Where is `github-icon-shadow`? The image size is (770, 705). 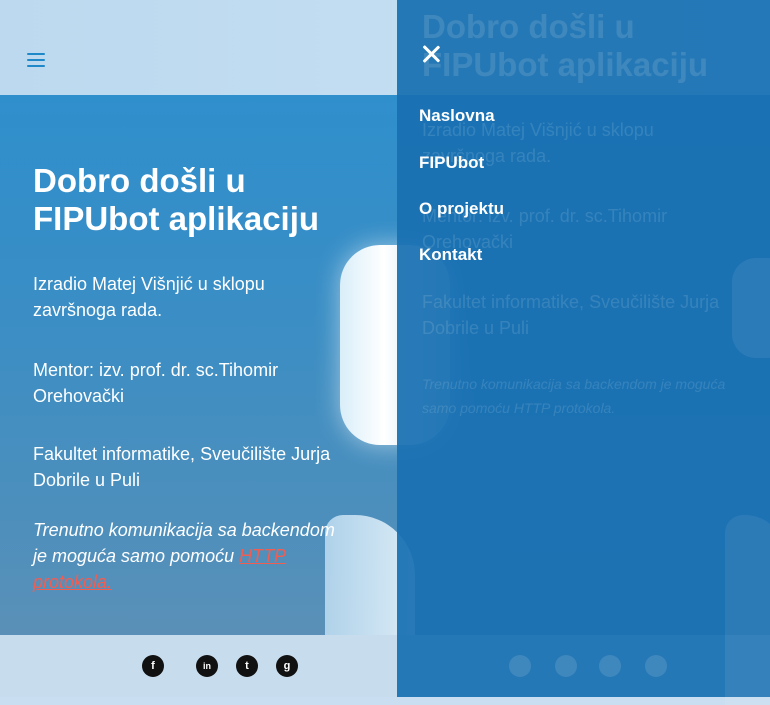
github-icon-shadow is located at coordinates (656, 666).